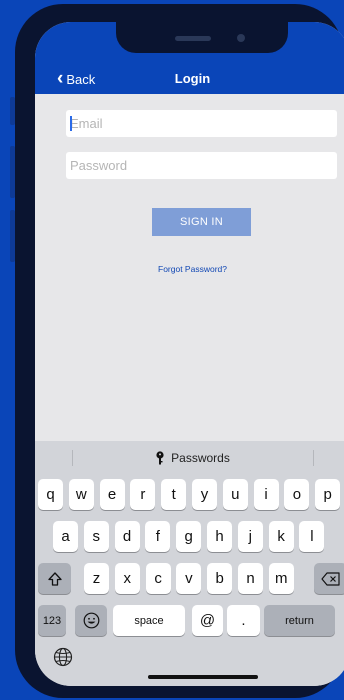 The width and height of the screenshot is (344, 700). What do you see at coordinates (266, 494) in the screenshot?
I see `key-i: i` at bounding box center [266, 494].